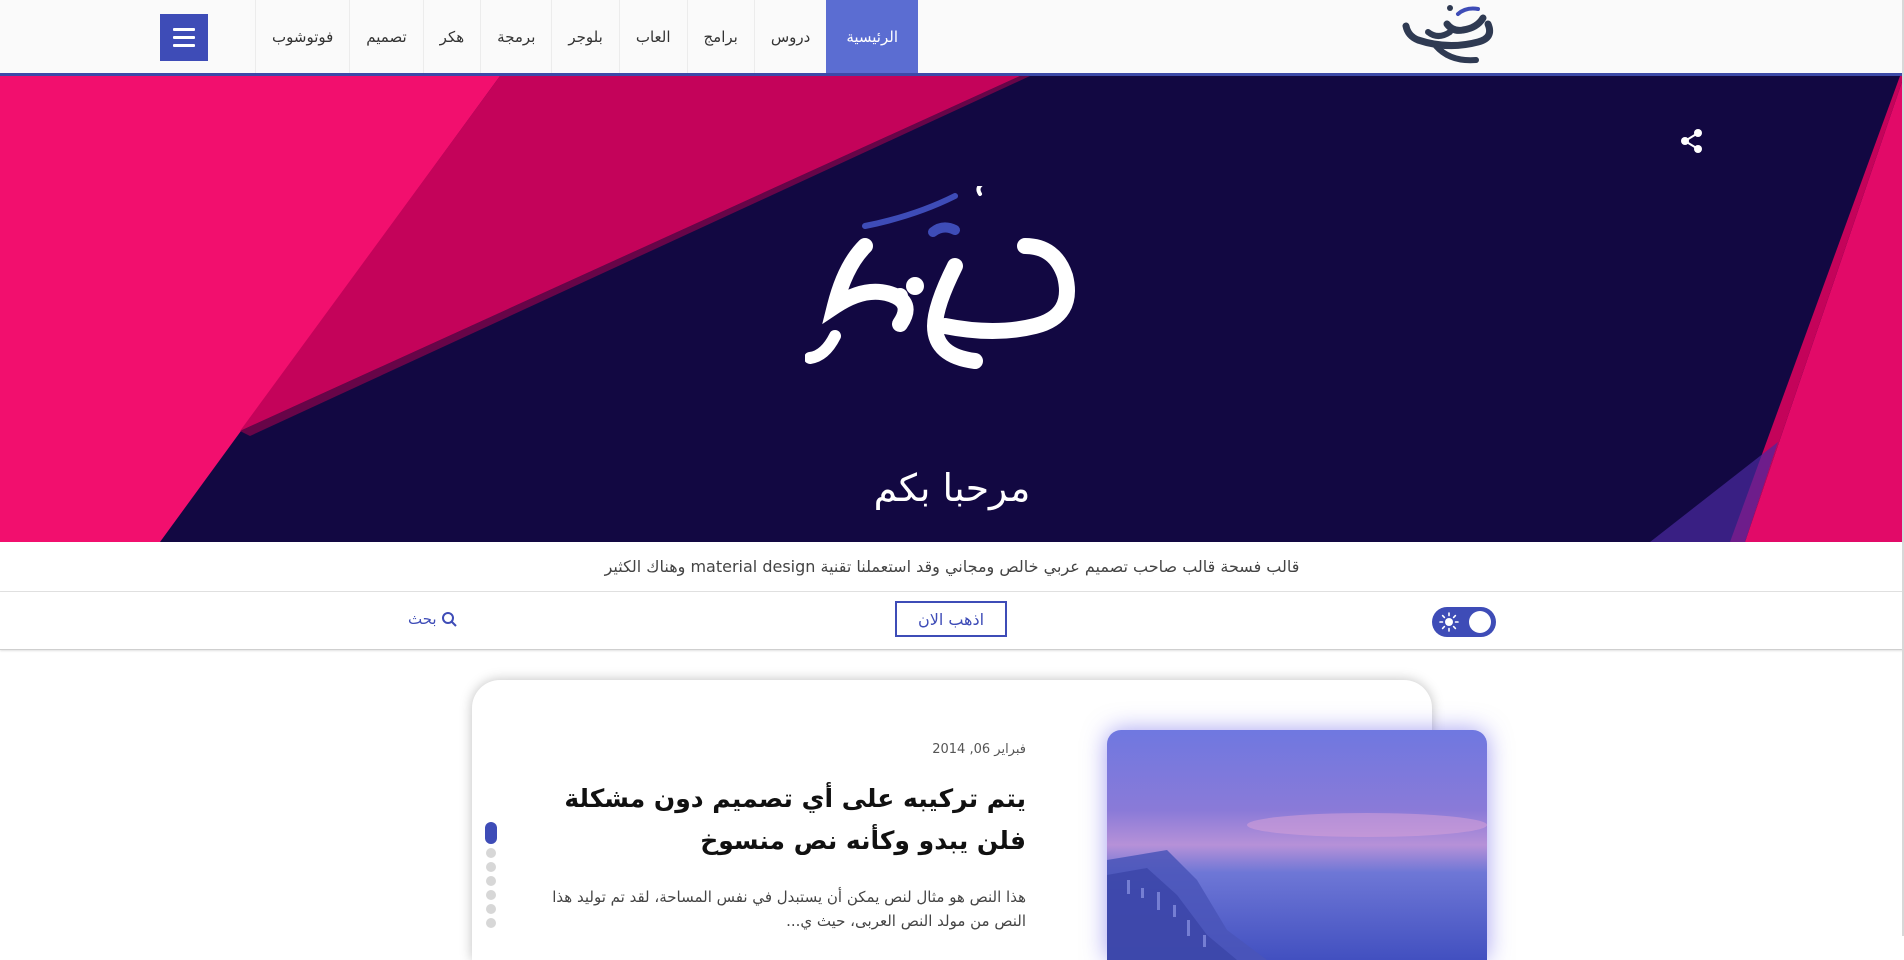 This screenshot has width=1904, height=960. I want to click on go-now-button: اذهب الان, so click(951, 619).